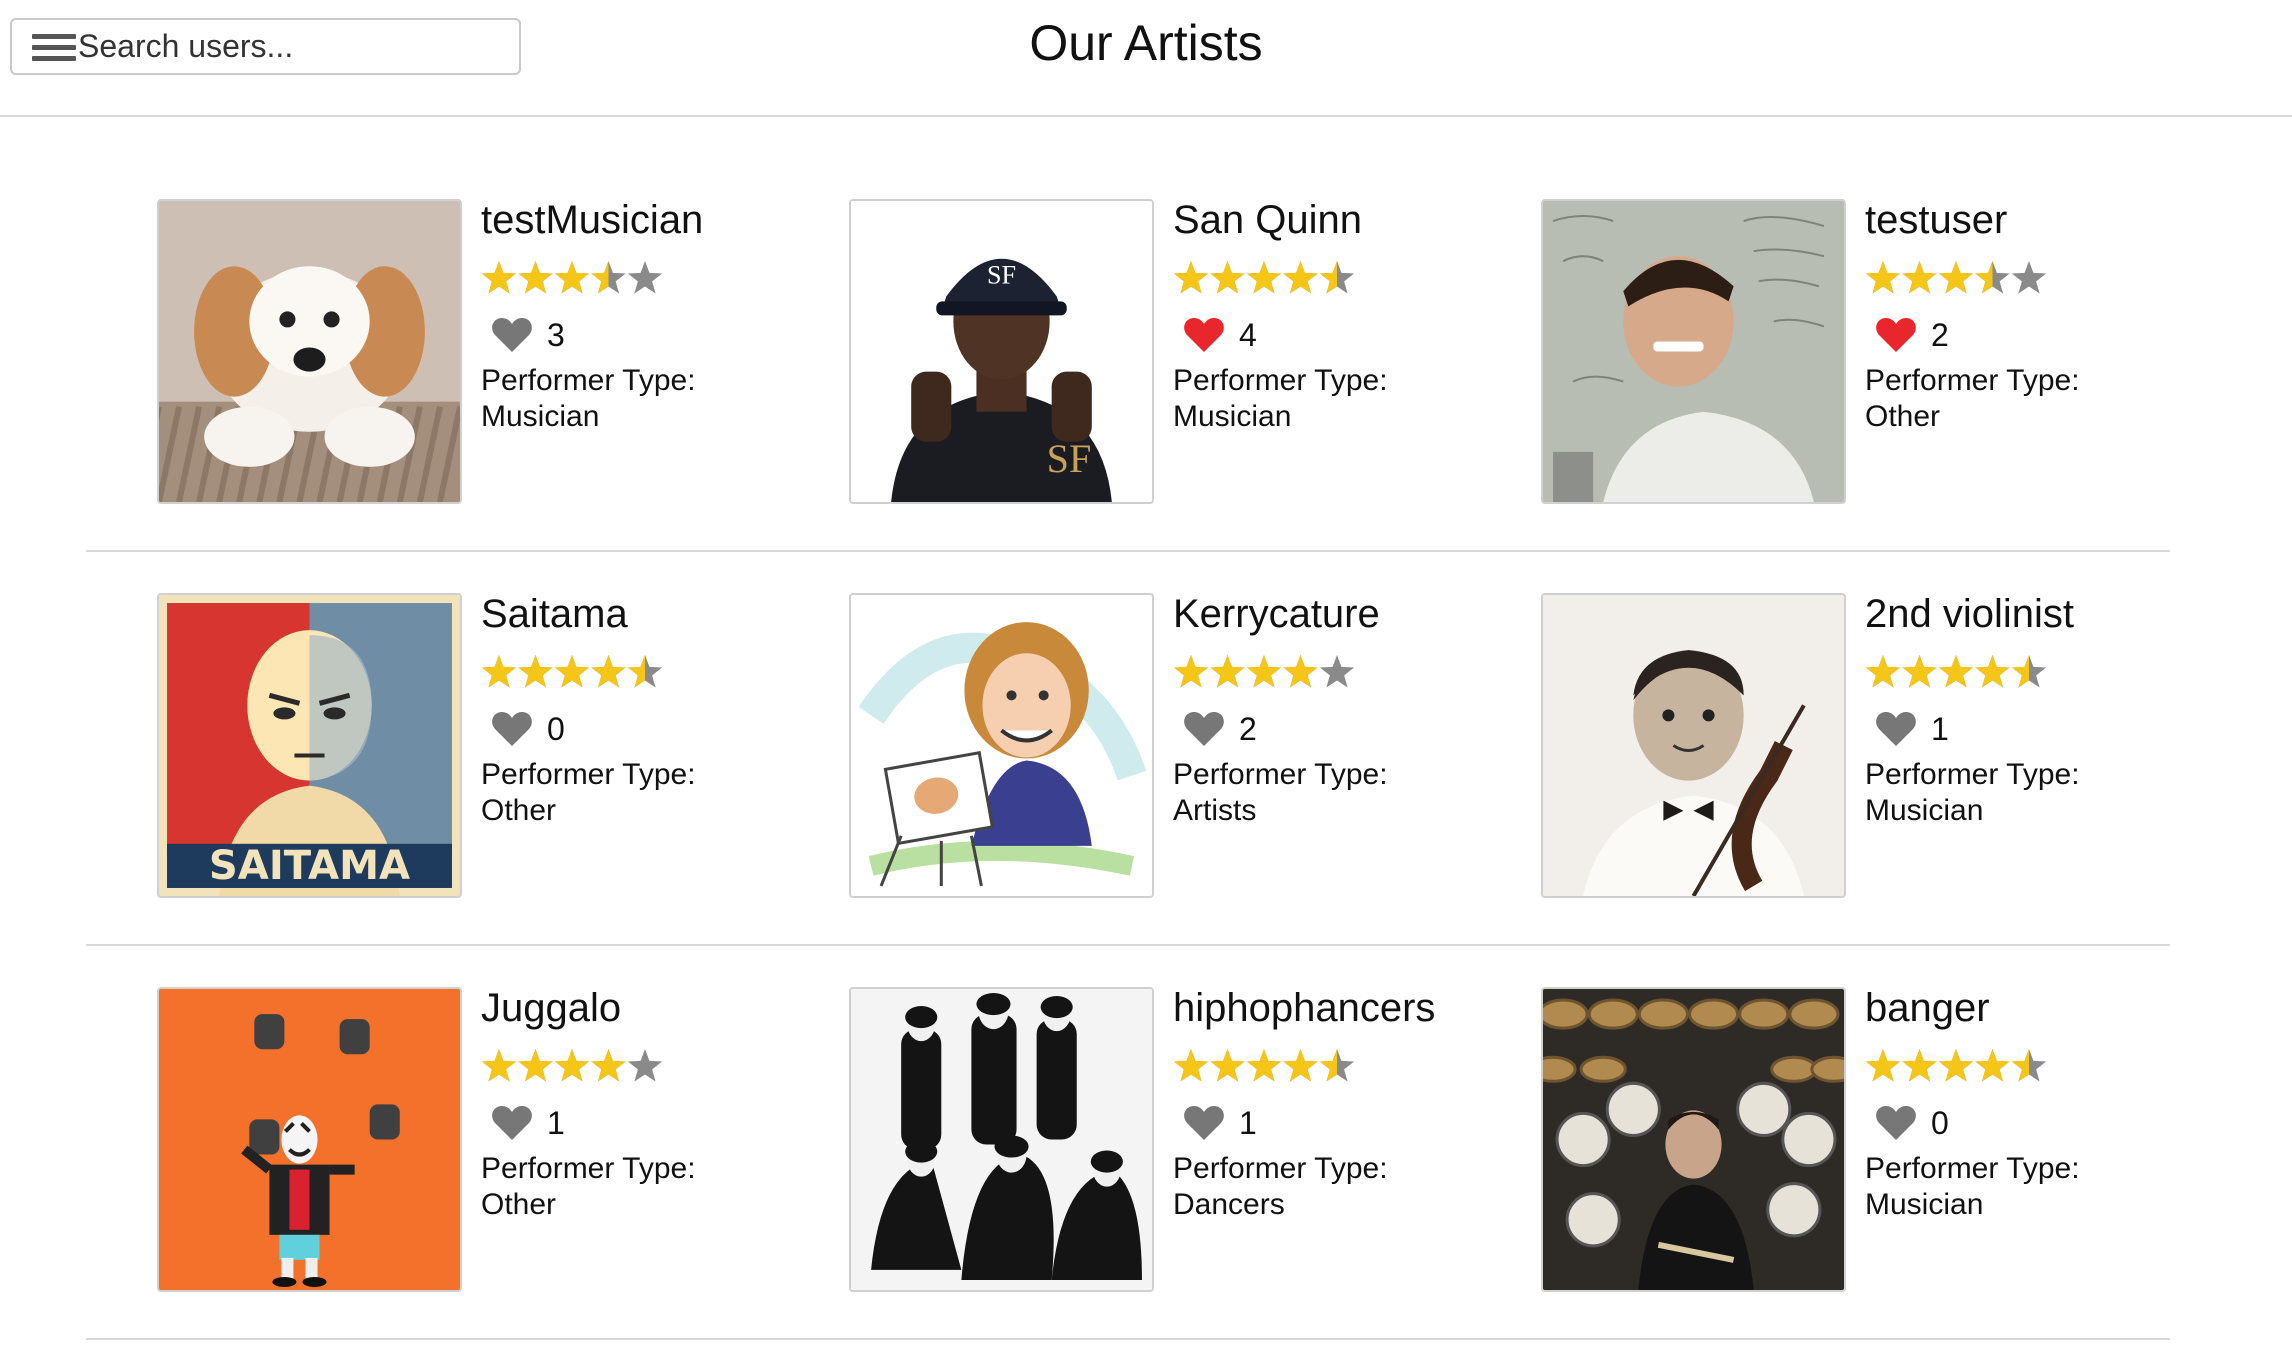 This screenshot has height=1346, width=2292. Describe the element at coordinates (1001, 351) in the screenshot. I see `artist-photo: SF SF` at that location.